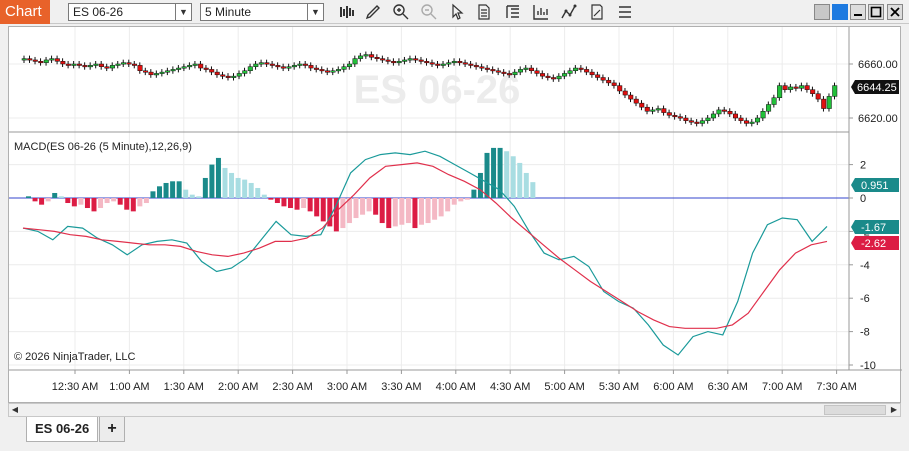 The height and width of the screenshot is (451, 909). Describe the element at coordinates (895, 12) in the screenshot. I see `close-icon` at that location.